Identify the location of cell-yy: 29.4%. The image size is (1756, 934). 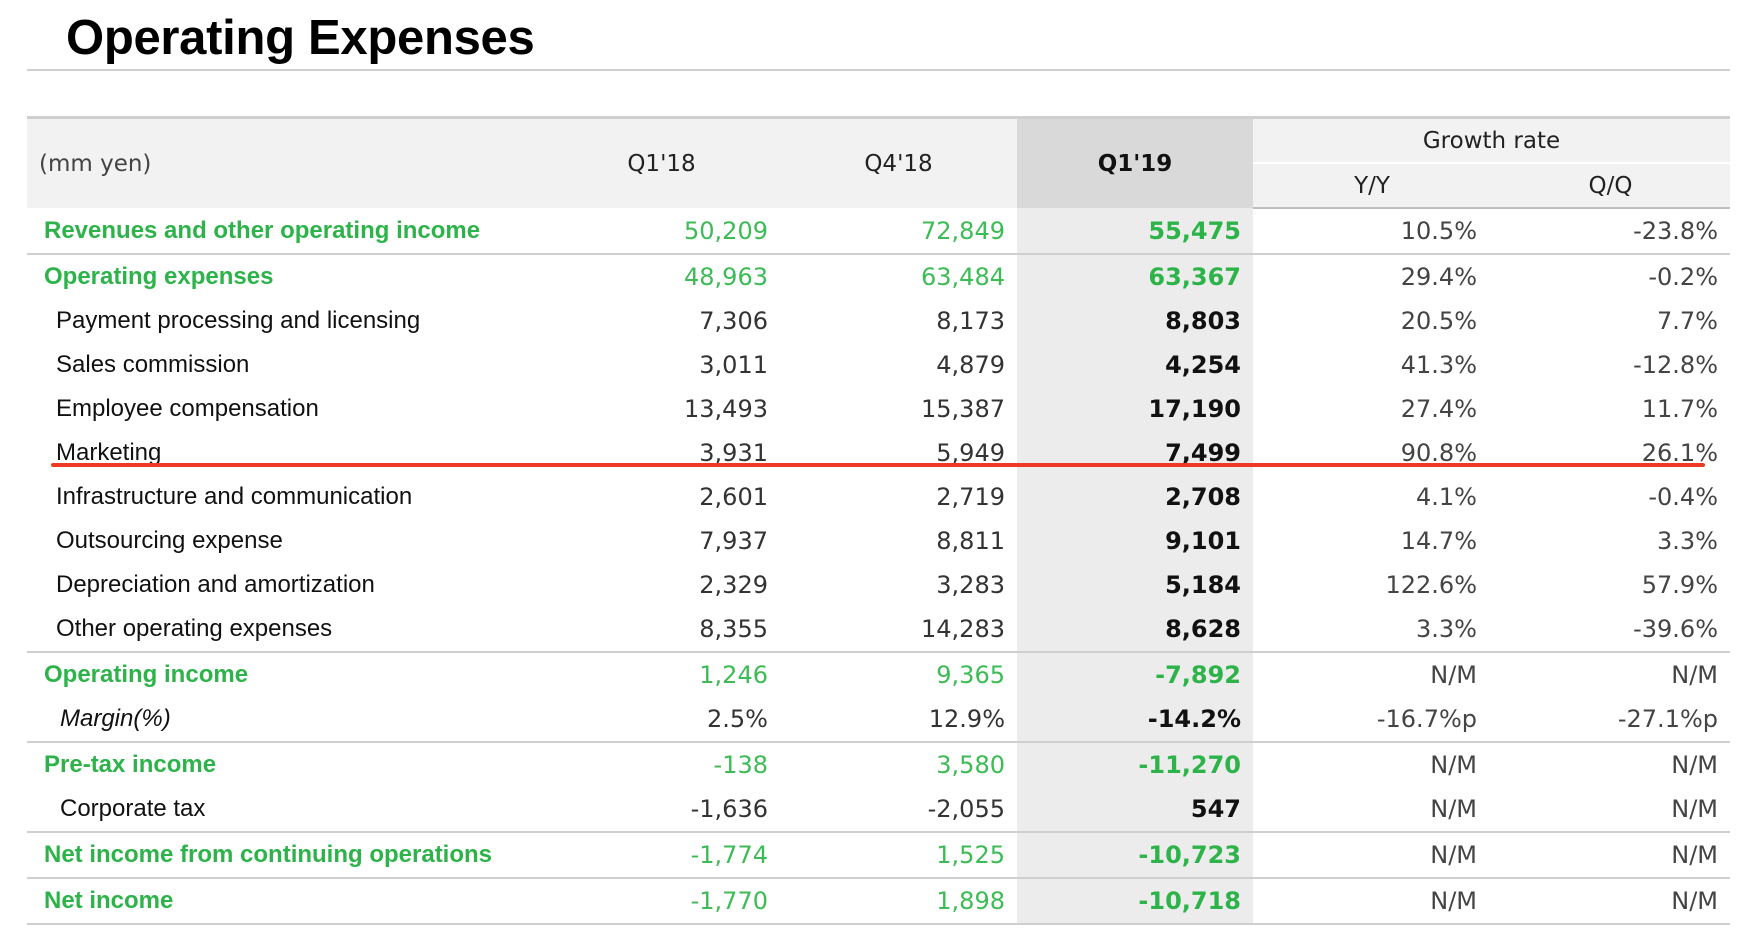
(1372, 276).